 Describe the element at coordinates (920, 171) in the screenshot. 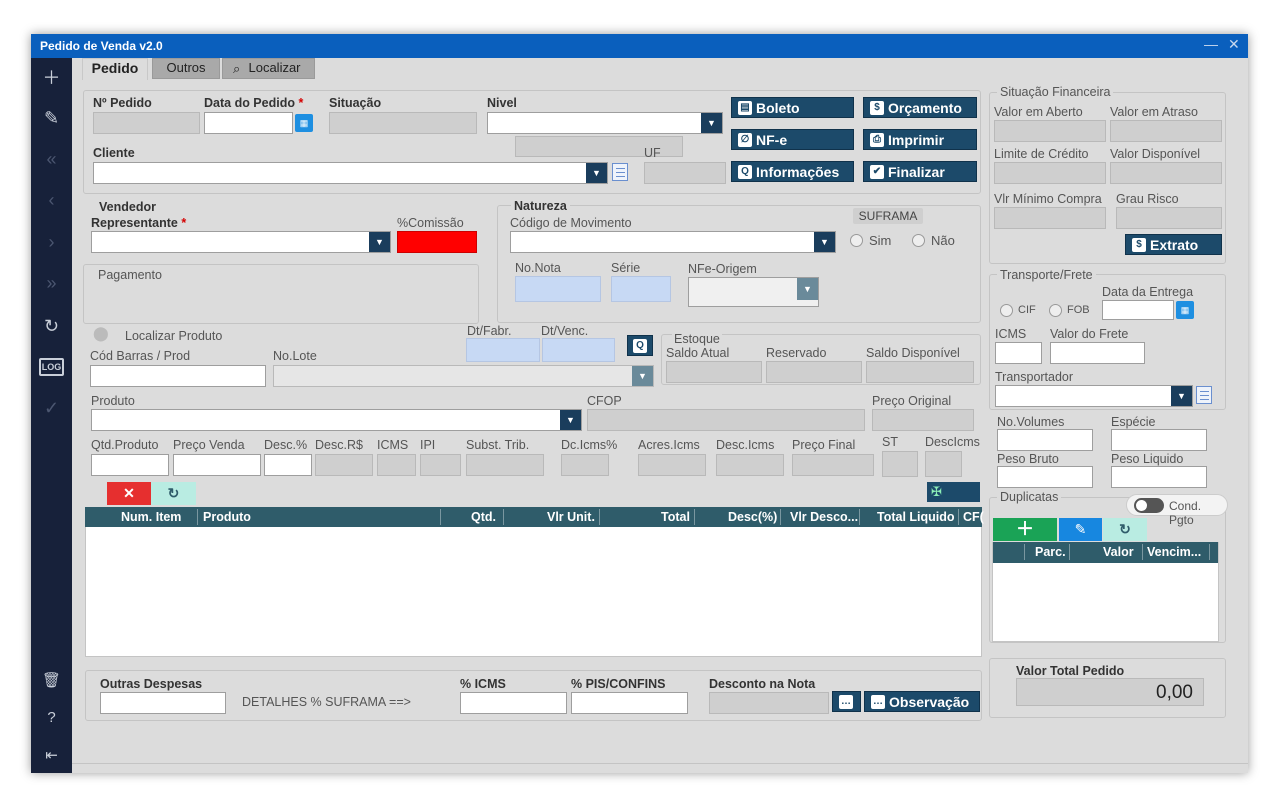

I see `finalizar-button: ✔ Finalizar` at that location.